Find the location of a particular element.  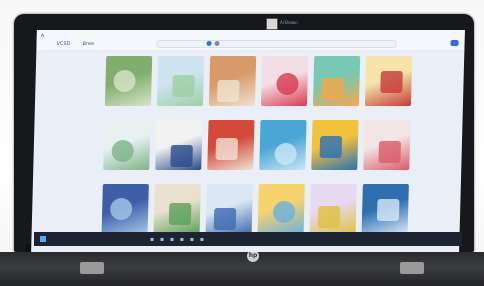

camera-label: Ai-Brown is located at coordinates (289, 22).